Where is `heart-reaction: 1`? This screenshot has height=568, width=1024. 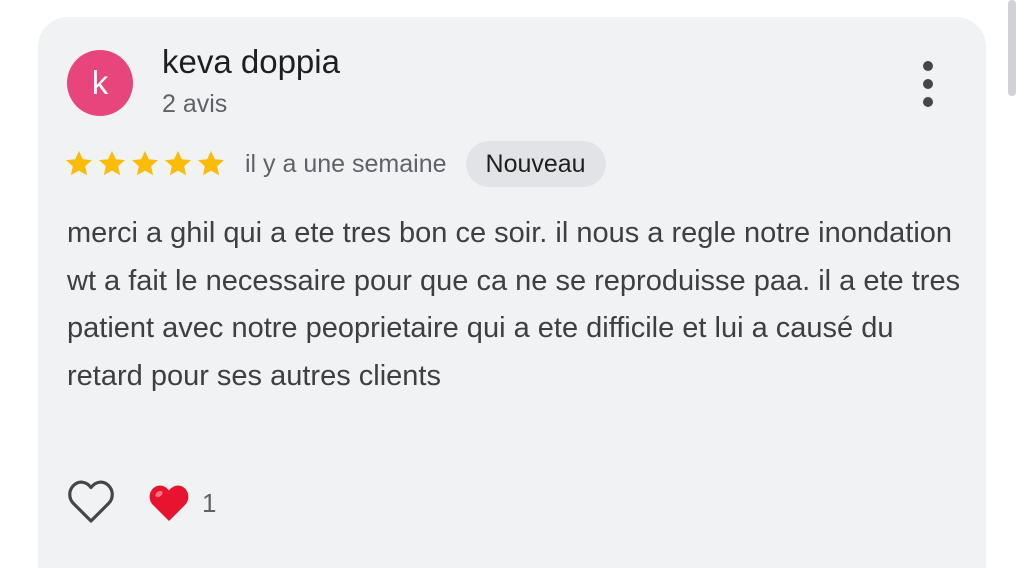 heart-reaction: 1 is located at coordinates (182, 503).